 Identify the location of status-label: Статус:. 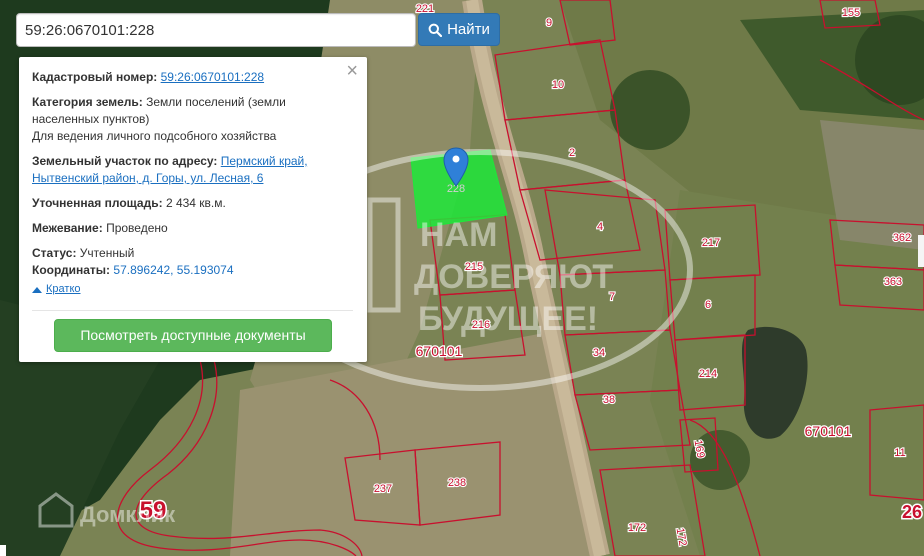
(54, 253).